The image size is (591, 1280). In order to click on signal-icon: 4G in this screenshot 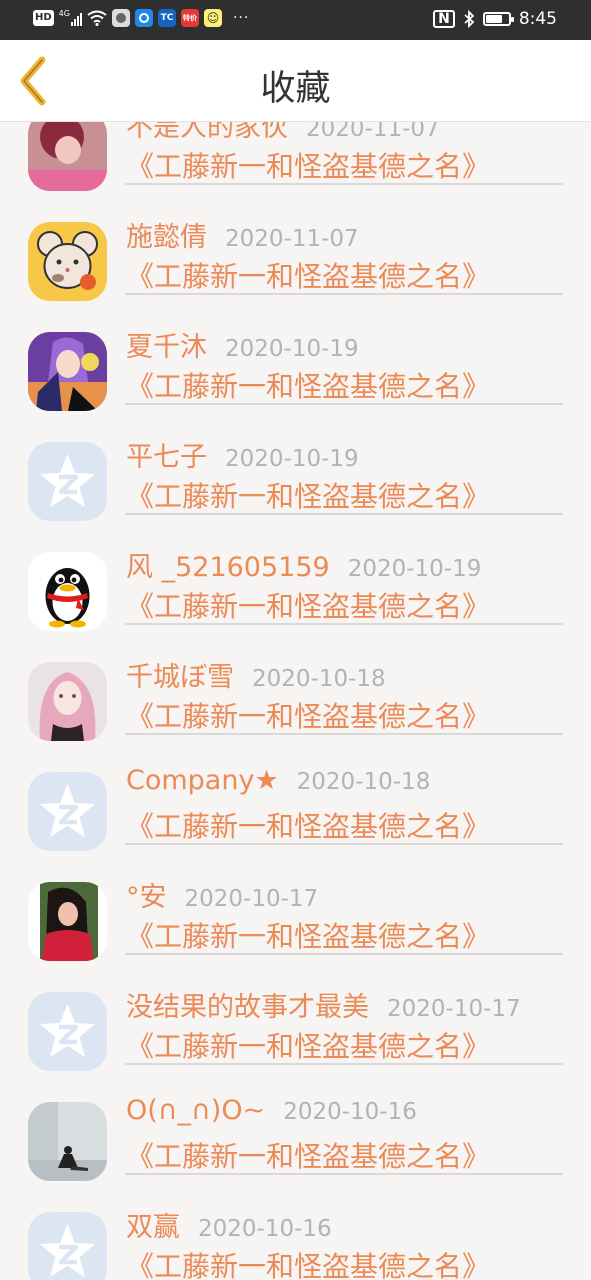, I will do `click(70, 18)`.